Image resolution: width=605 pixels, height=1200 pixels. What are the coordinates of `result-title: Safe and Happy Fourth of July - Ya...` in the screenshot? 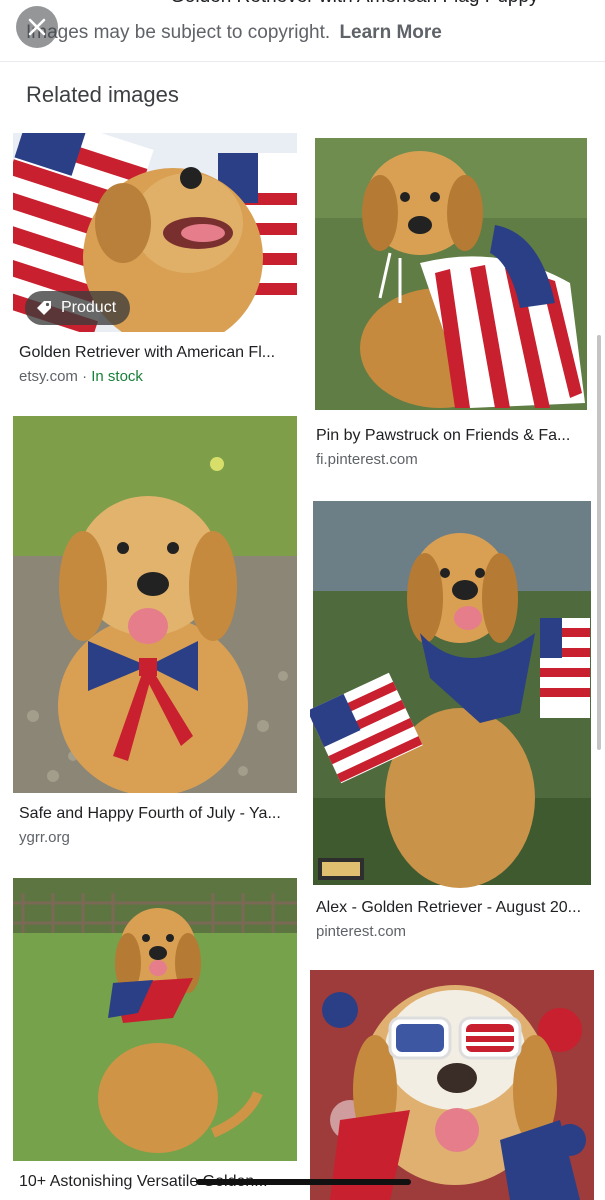 It's located at (150, 814).